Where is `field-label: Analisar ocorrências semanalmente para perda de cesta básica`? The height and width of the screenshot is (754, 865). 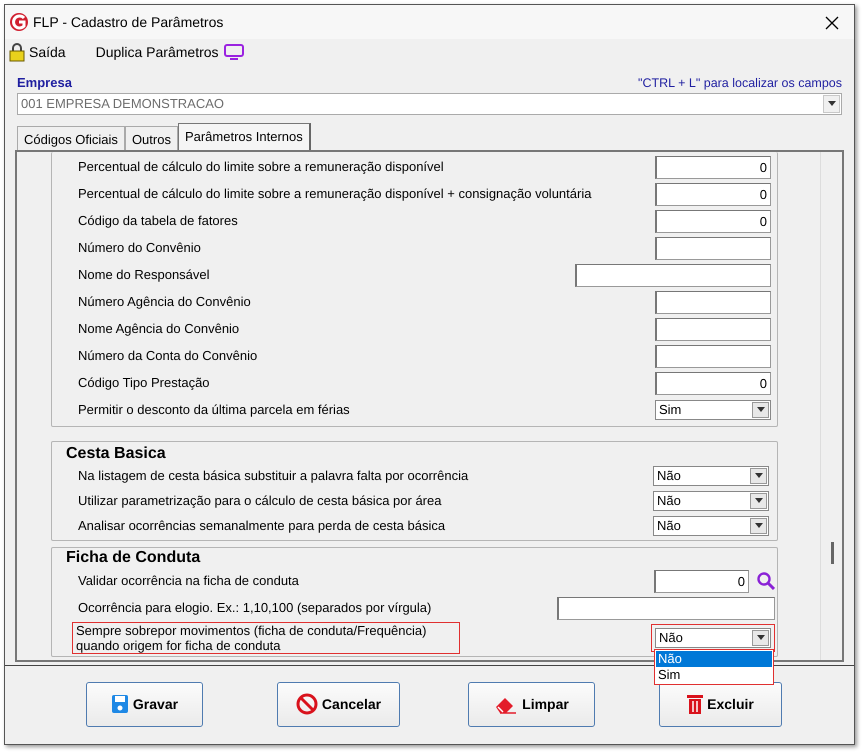 field-label: Analisar ocorrências semanalmente para perda de cesta básica is located at coordinates (262, 525).